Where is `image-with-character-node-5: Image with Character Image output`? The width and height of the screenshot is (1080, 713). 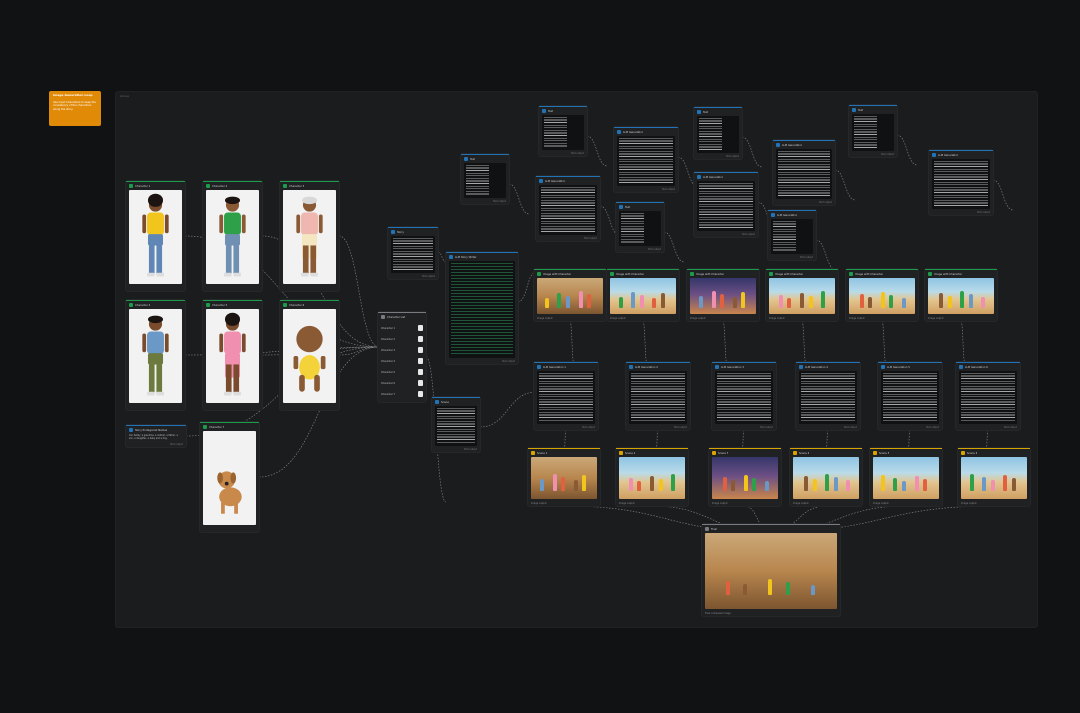 image-with-character-node-5: Image with Character Image output is located at coordinates (882, 295).